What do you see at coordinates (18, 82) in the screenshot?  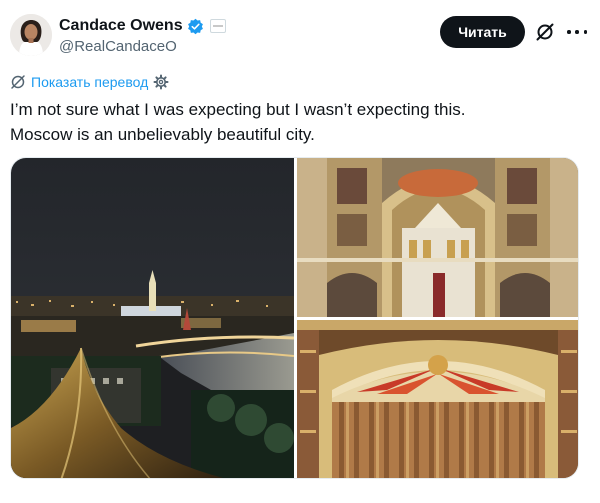 I see `translate-icon` at bounding box center [18, 82].